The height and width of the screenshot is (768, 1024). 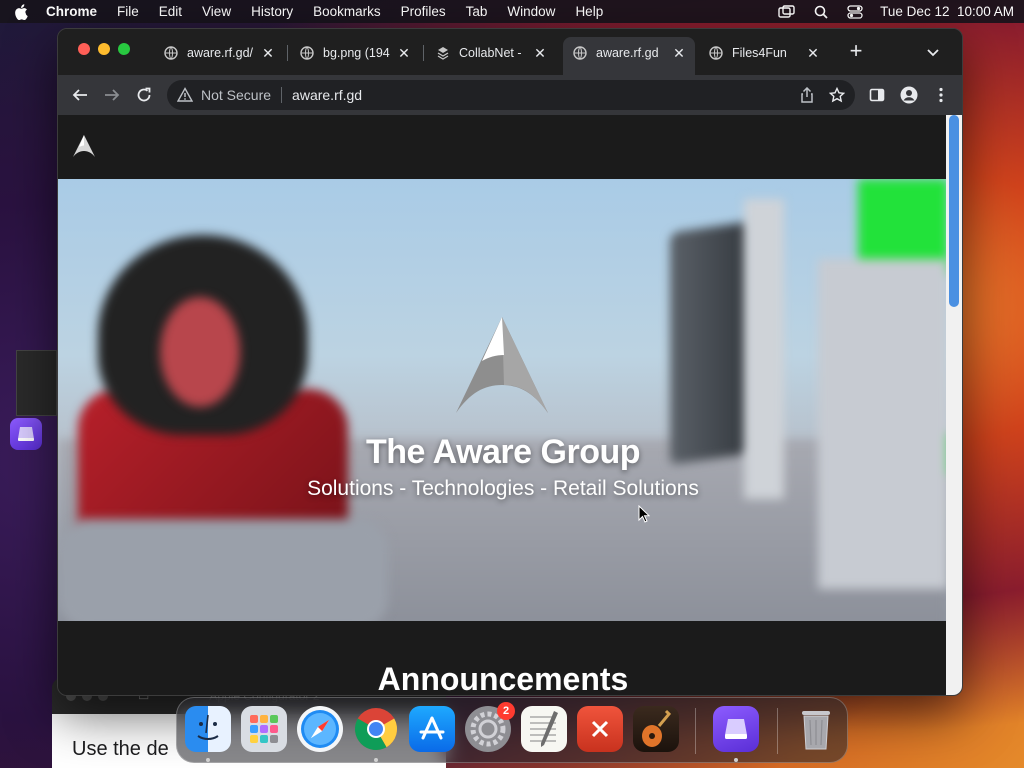 I want to click on aware-logo-icon, so click(x=84, y=147).